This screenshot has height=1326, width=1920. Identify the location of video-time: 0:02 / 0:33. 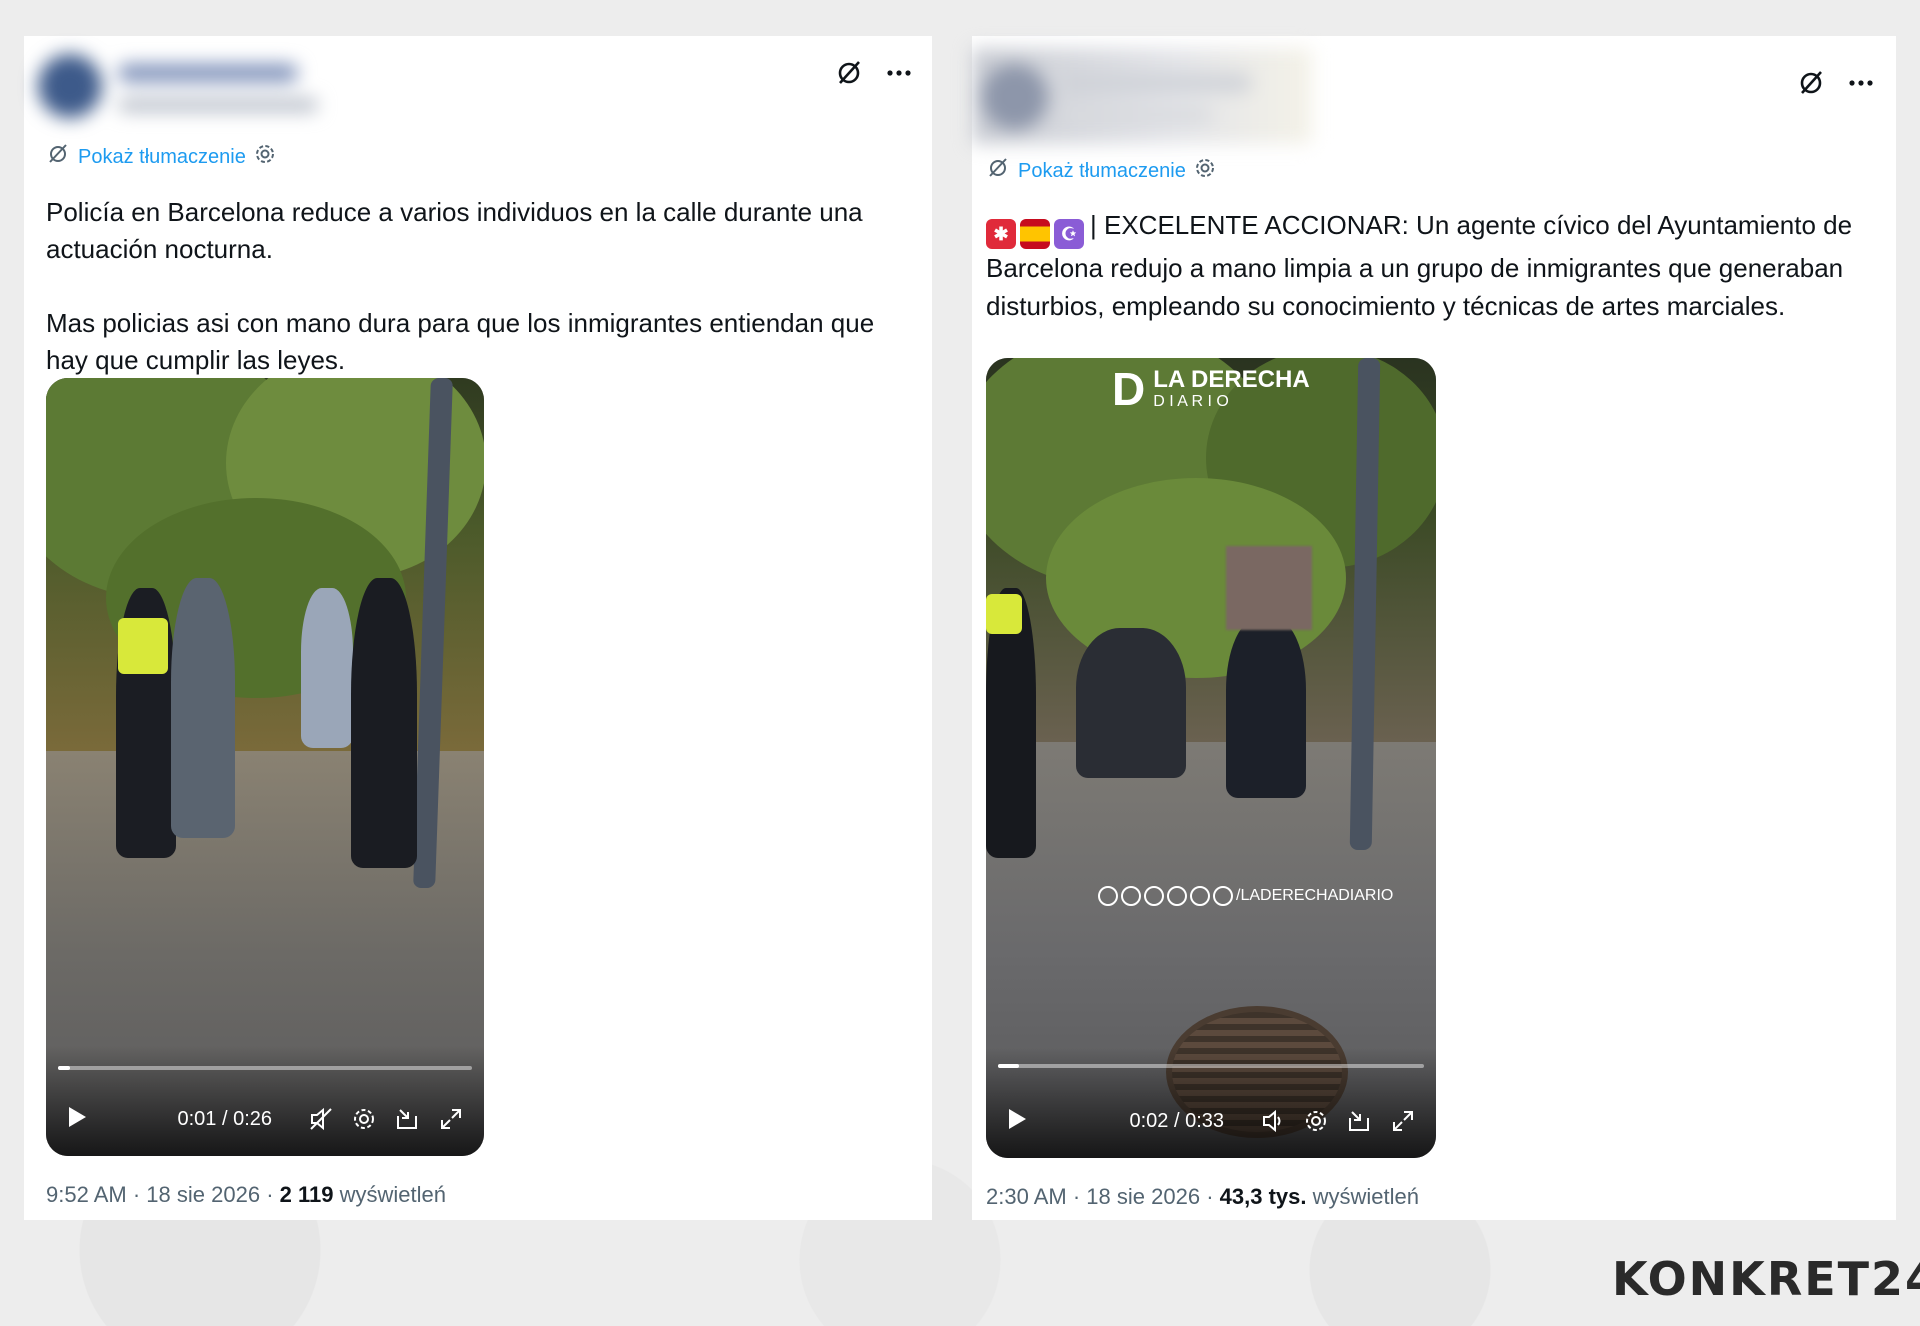
(1176, 1120).